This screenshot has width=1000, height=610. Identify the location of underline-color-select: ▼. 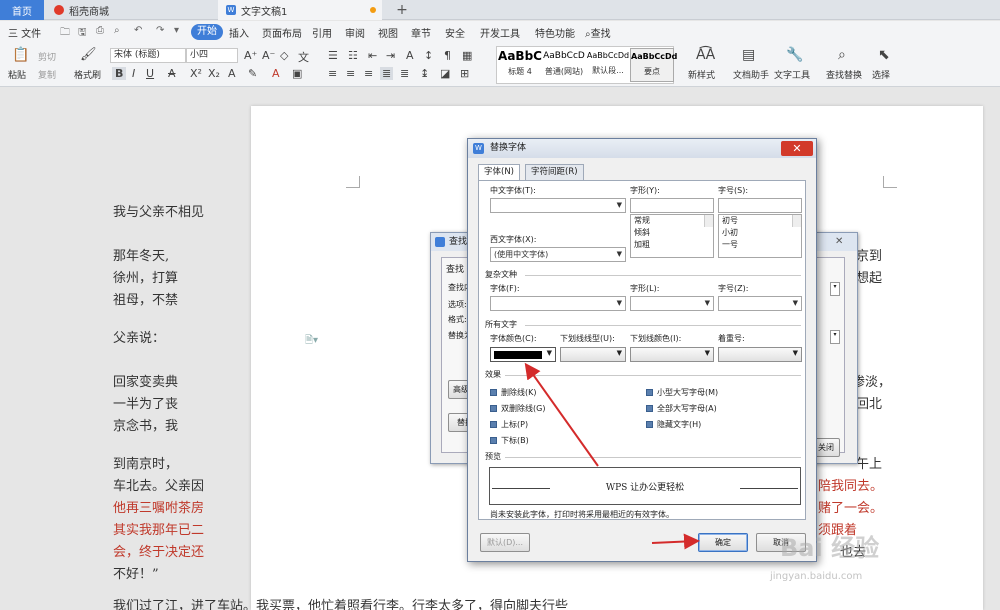
(672, 354).